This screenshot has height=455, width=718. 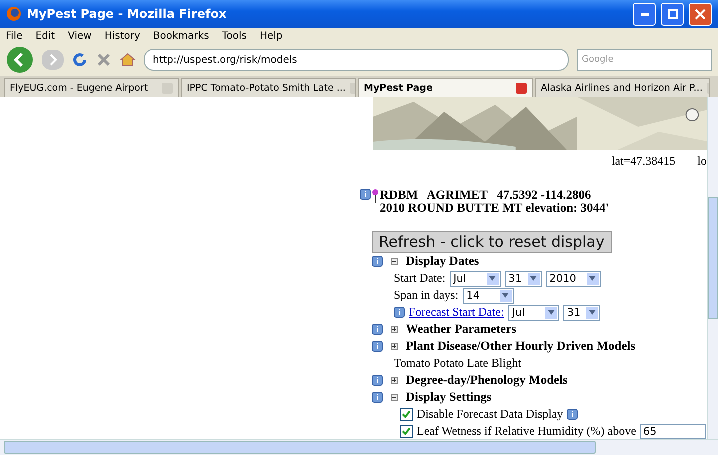 What do you see at coordinates (375, 196) in the screenshot?
I see `map-pin-icon` at bounding box center [375, 196].